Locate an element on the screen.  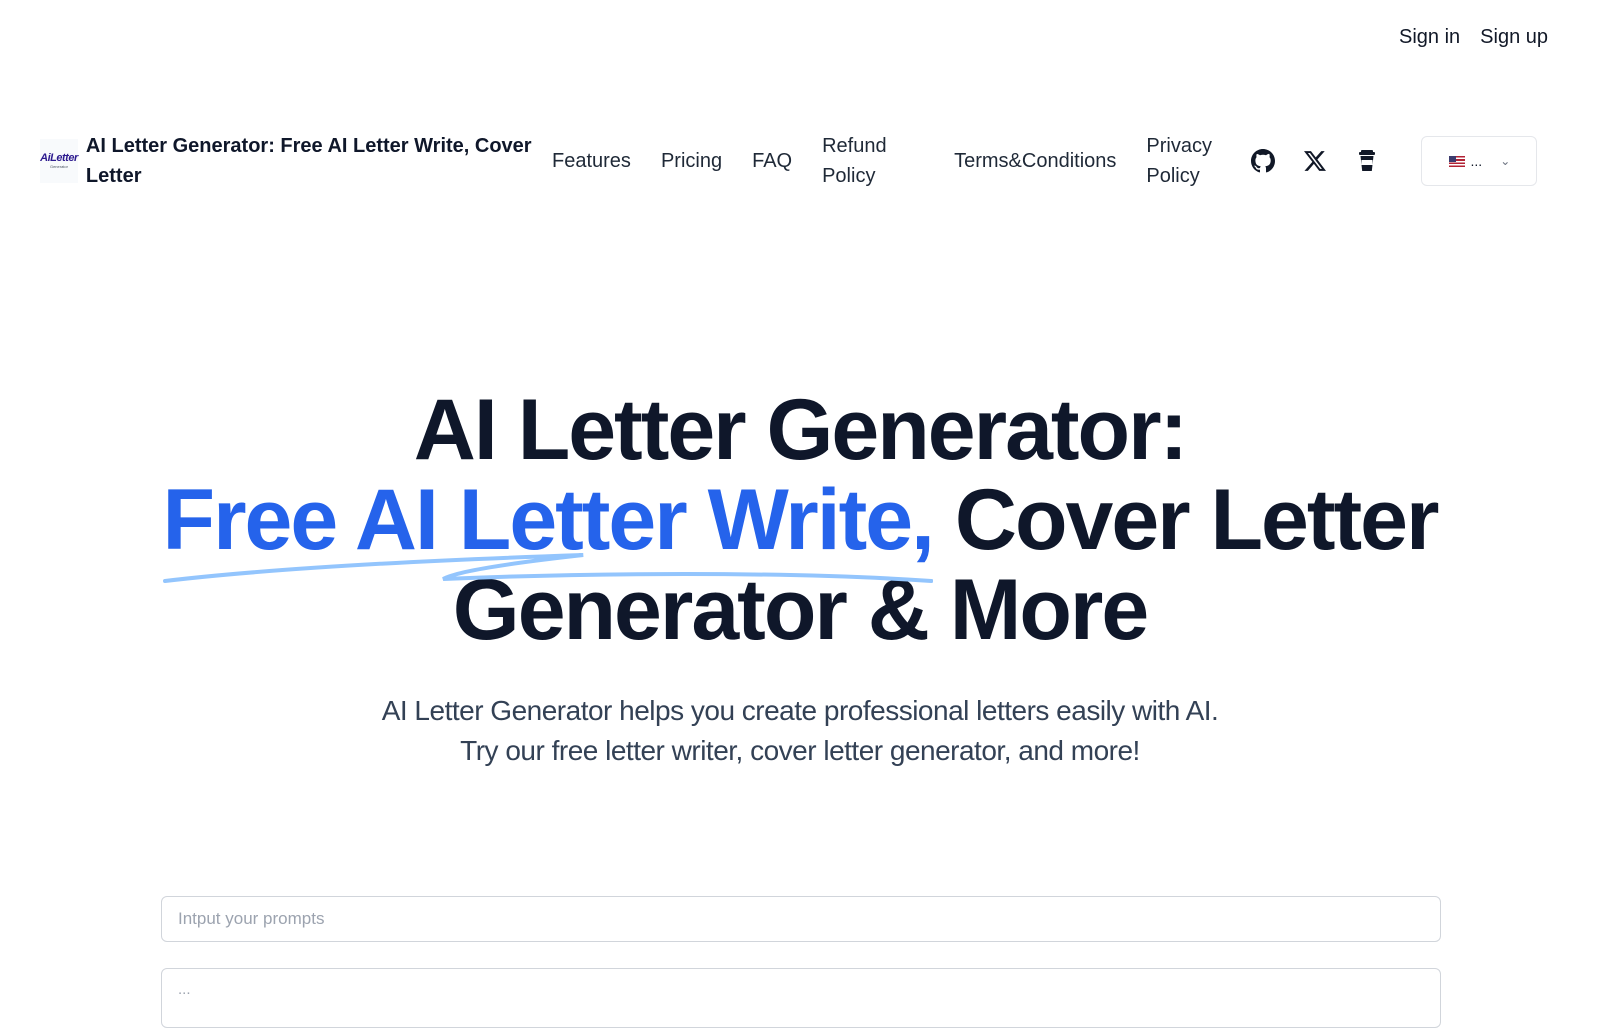
nav-faq-link: FAQ is located at coordinates (772, 161).